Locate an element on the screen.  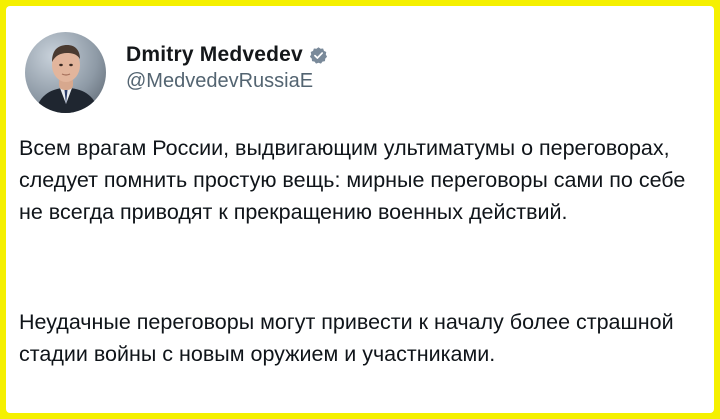
verified-badge-icon is located at coordinates (318, 55).